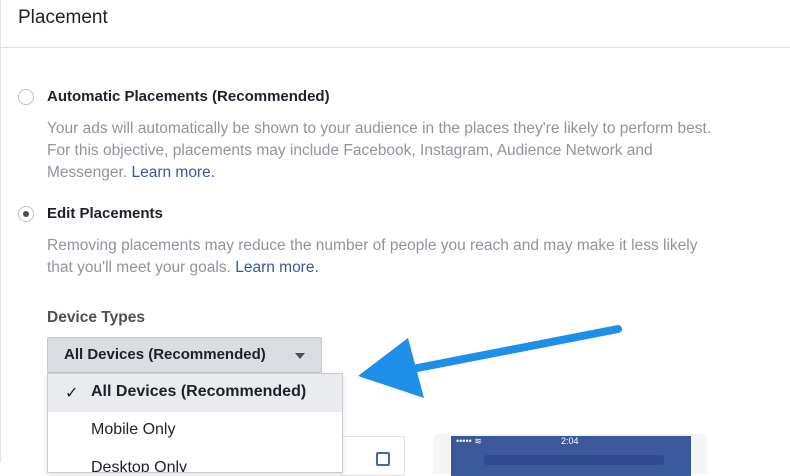 This screenshot has width=790, height=476. Describe the element at coordinates (26, 97) in the screenshot. I see `automatic-placements-radio` at that location.